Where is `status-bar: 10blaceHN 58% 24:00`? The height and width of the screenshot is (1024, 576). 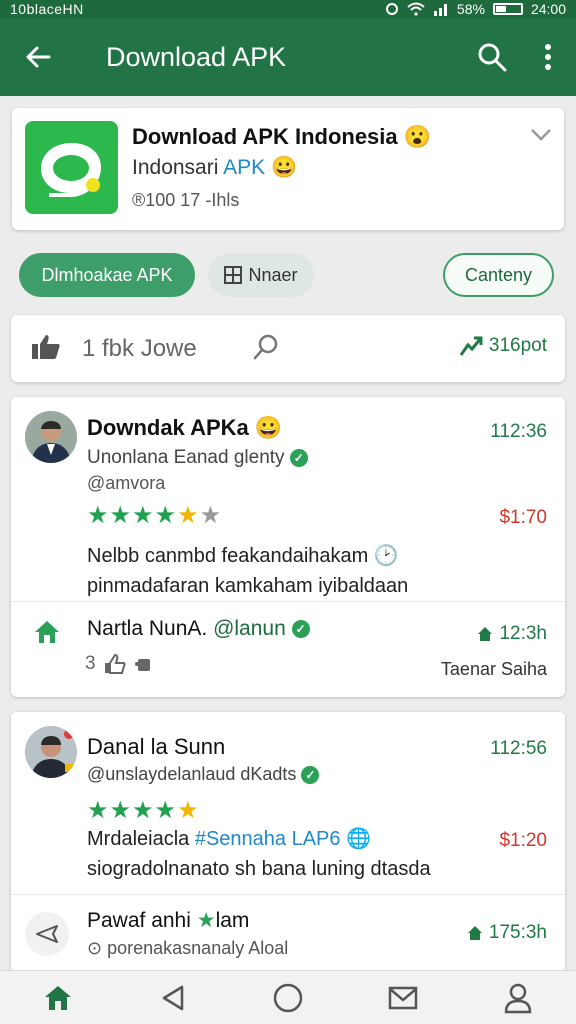
status-bar: 10blaceHN 58% 24:00 is located at coordinates (288, 9).